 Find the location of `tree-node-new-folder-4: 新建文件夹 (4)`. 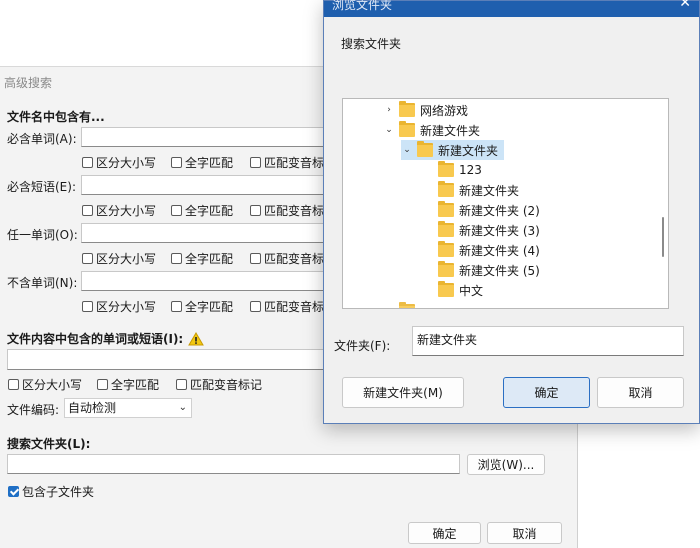

tree-node-new-folder-4: 新建文件夹 (4) is located at coordinates (489, 250).